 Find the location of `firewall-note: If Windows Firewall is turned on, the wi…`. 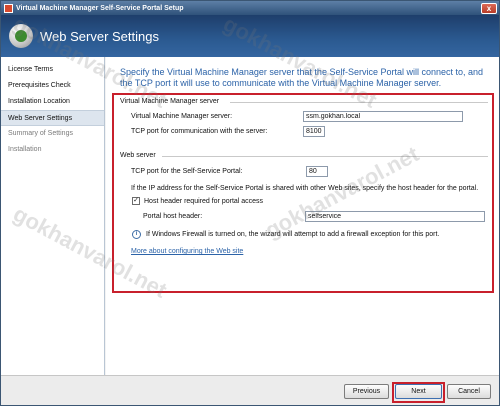

firewall-note: If Windows Firewall is turned on, the wi… is located at coordinates (293, 234).